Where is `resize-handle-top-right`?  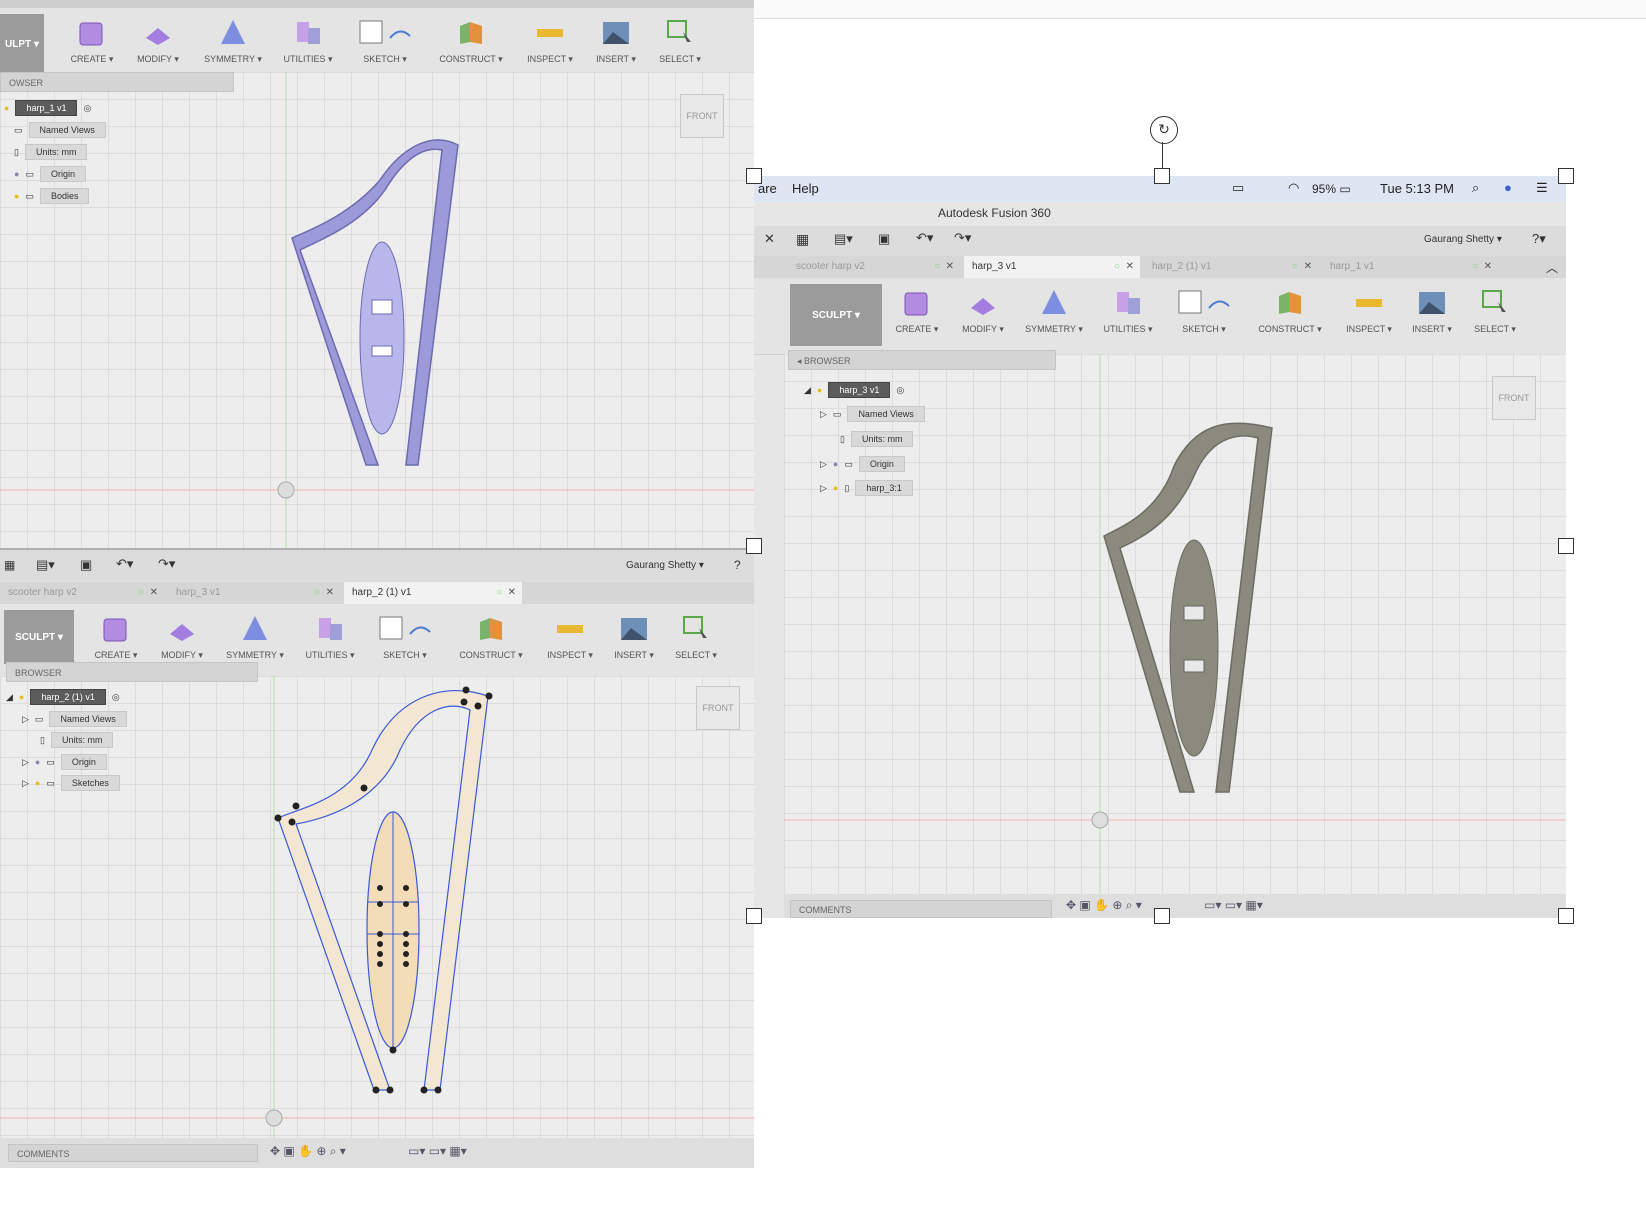
resize-handle-top-right is located at coordinates (1566, 176).